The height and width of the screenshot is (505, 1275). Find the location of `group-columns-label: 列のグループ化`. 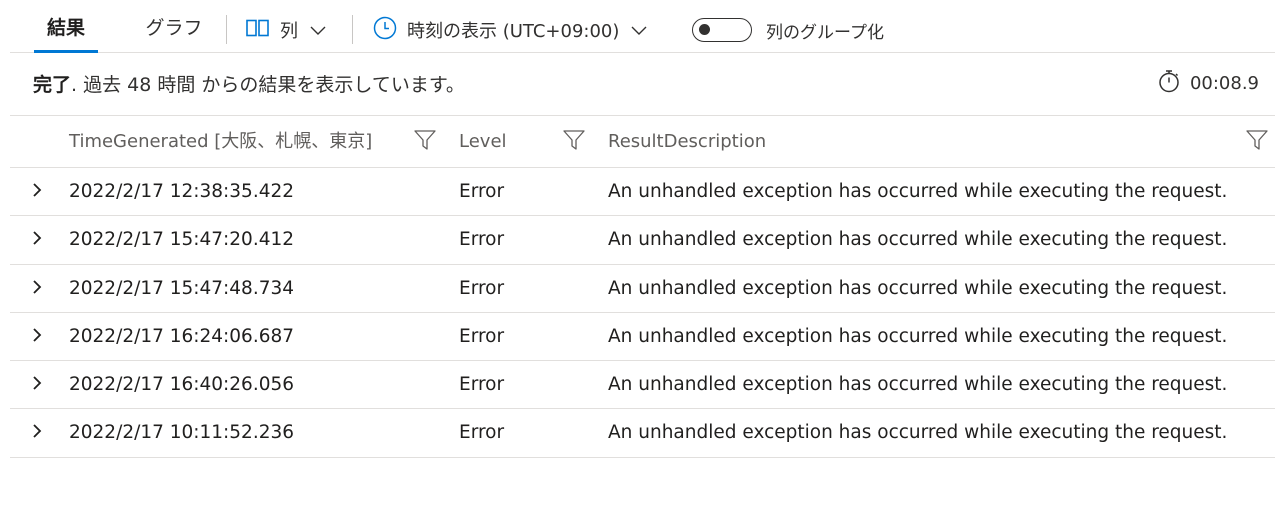

group-columns-label: 列のグループ化 is located at coordinates (825, 32).